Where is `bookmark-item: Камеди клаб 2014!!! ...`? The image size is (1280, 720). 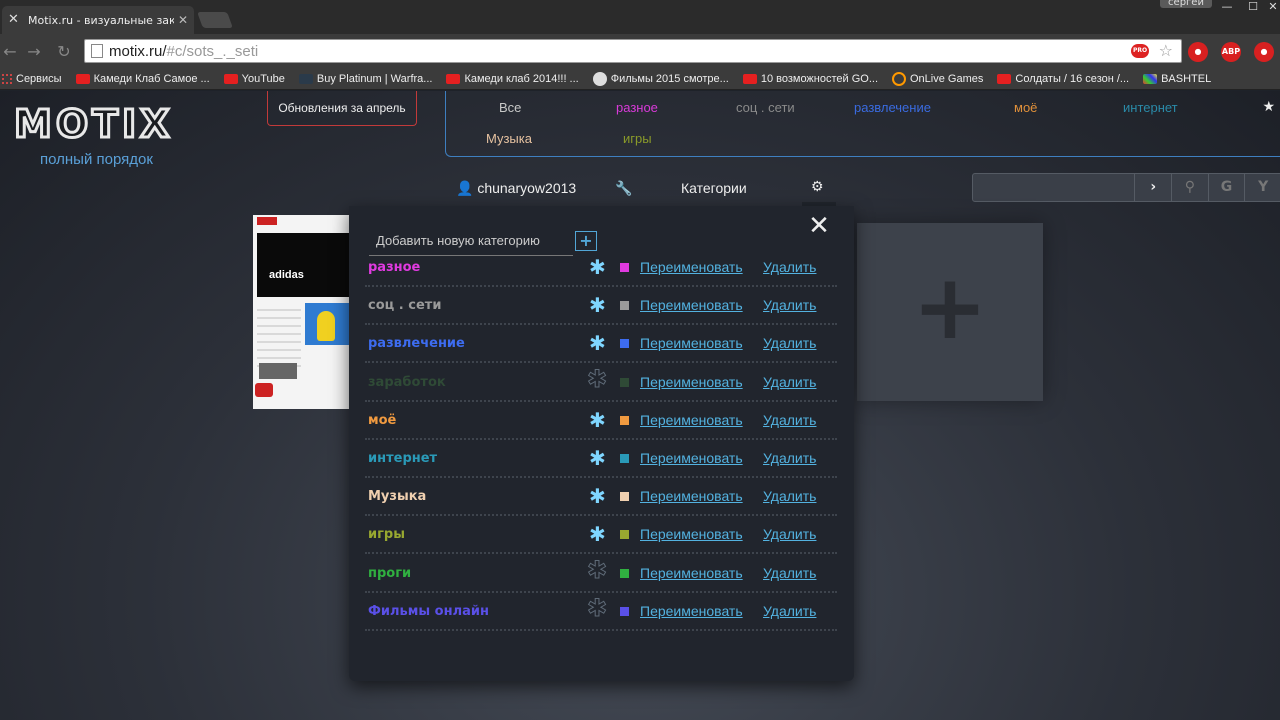 bookmark-item: Камеди клаб 2014!!! ... is located at coordinates (512, 79).